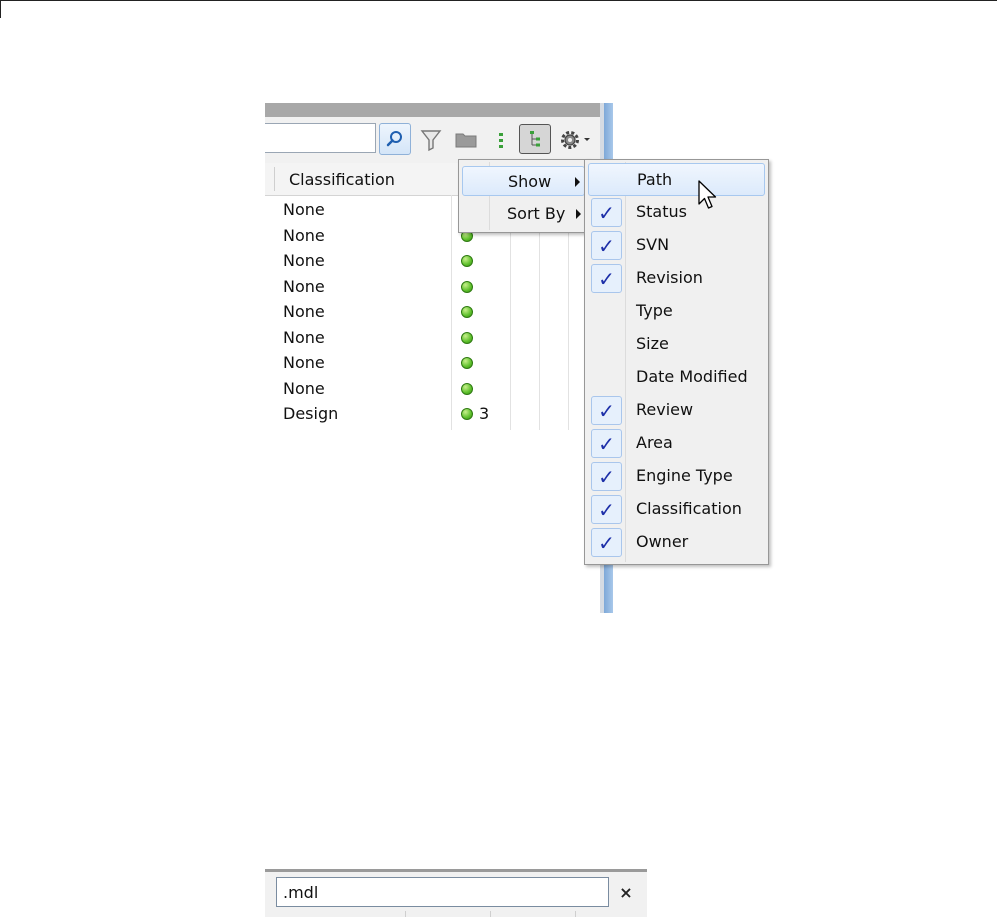 Image resolution: width=997 pixels, height=917 pixels. I want to click on menu-item-show: Show, so click(523, 181).